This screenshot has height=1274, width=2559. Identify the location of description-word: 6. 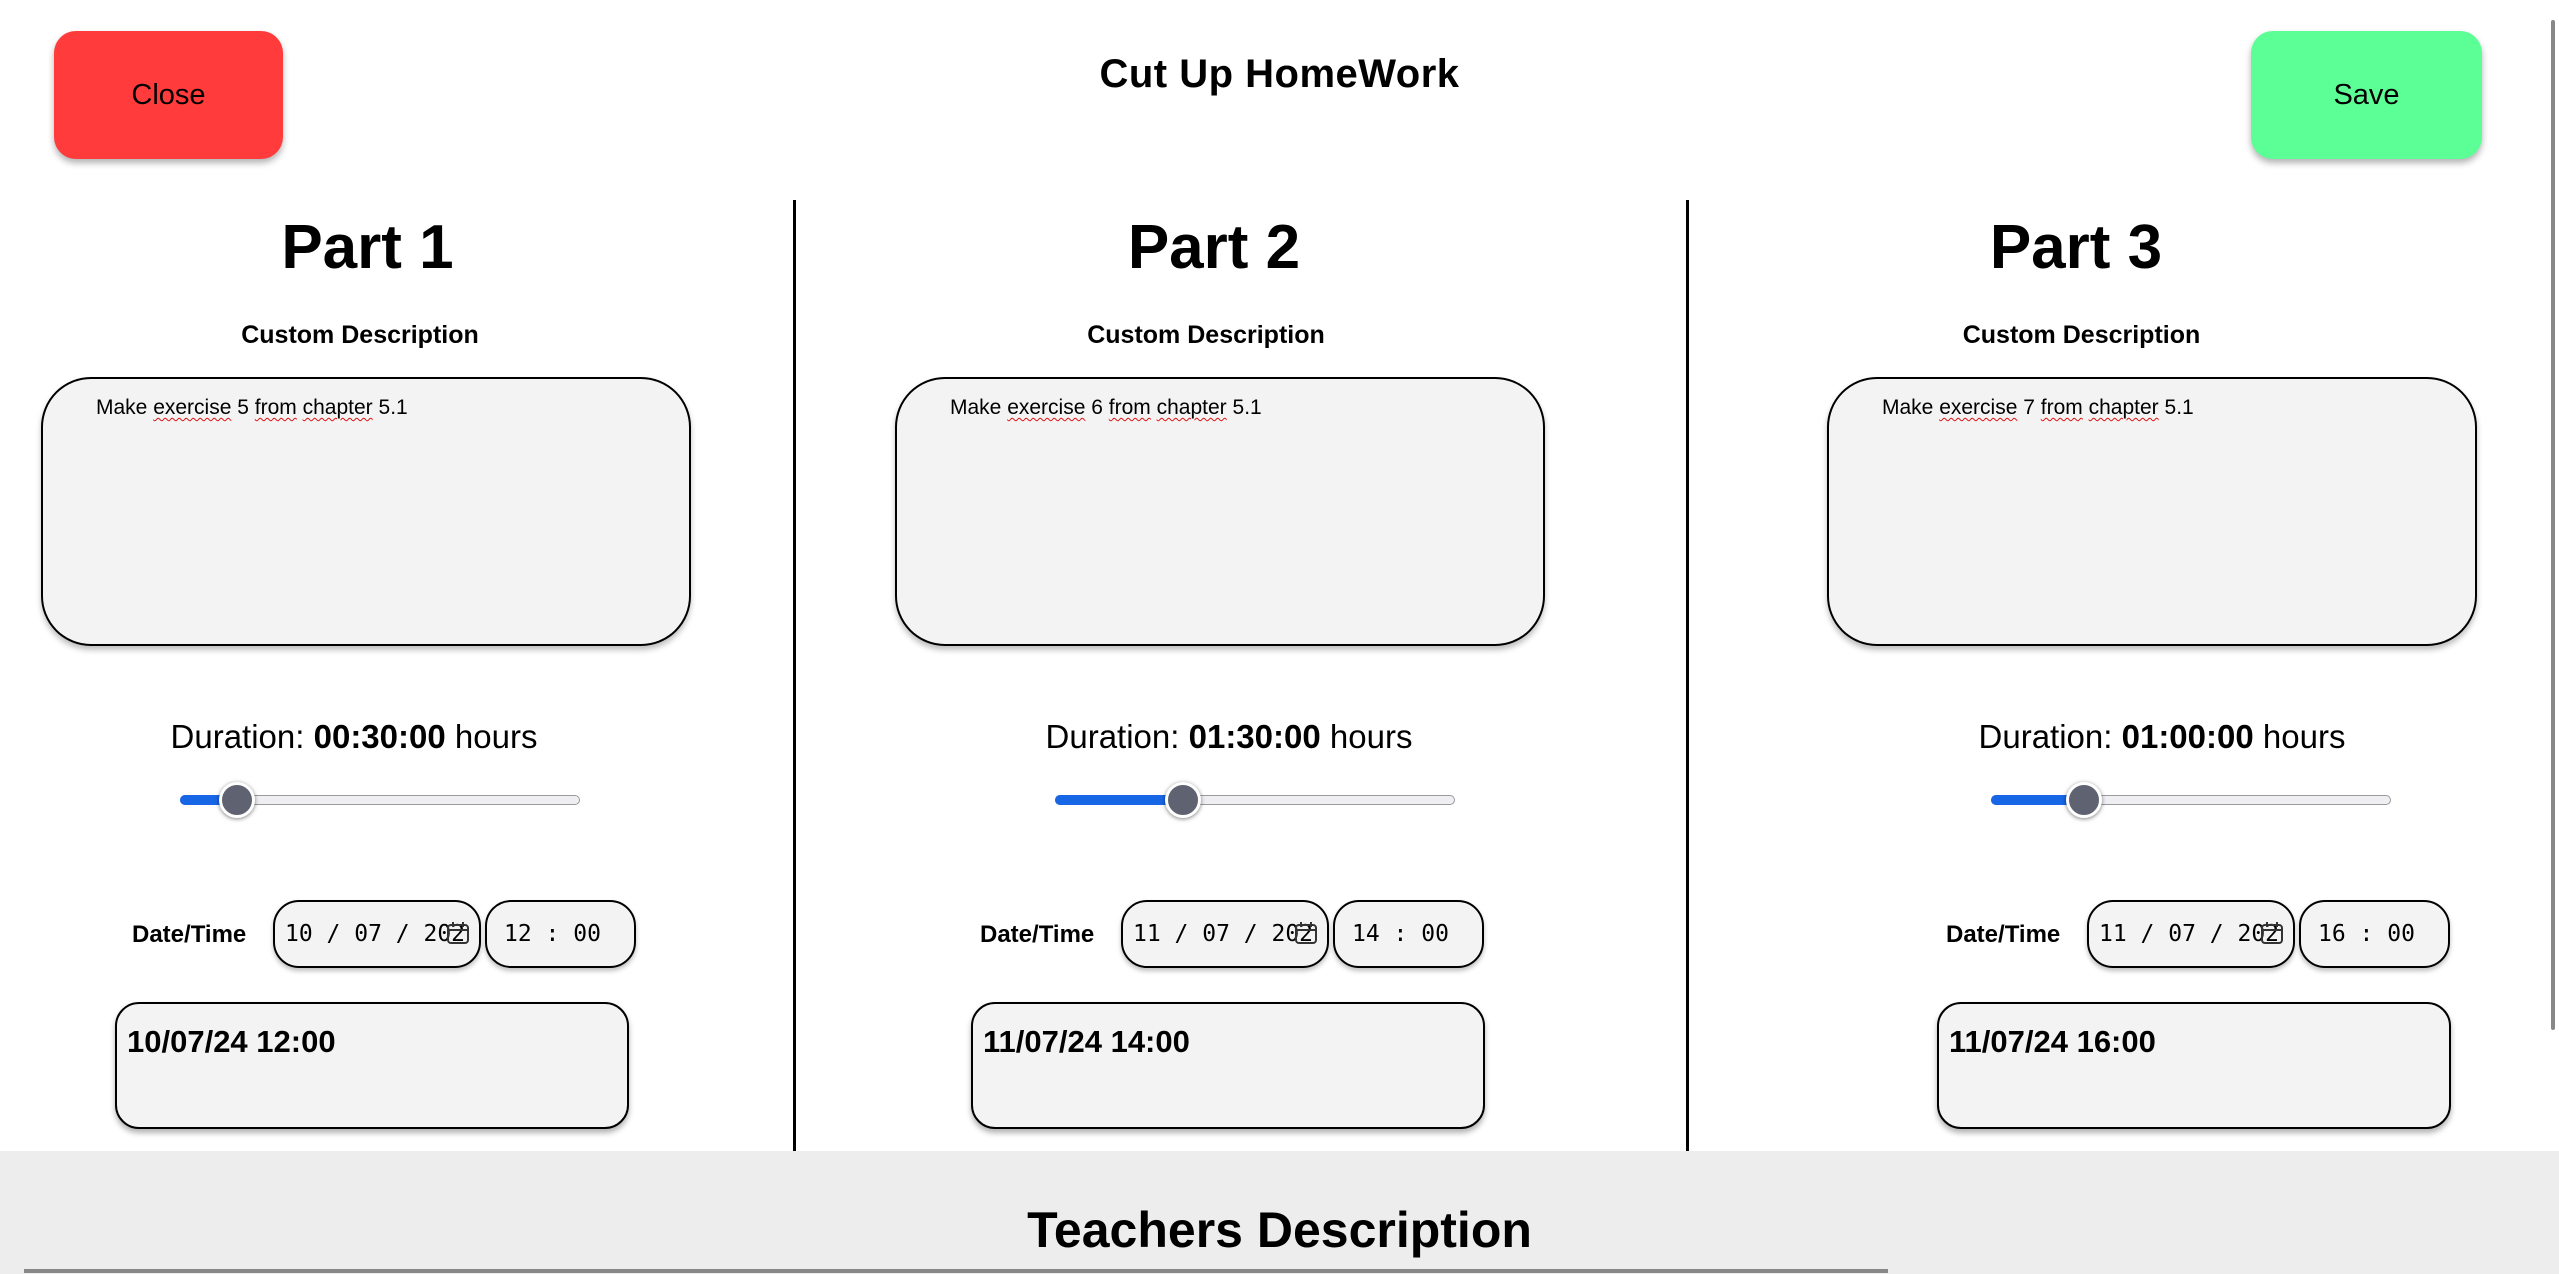
(1097, 407).